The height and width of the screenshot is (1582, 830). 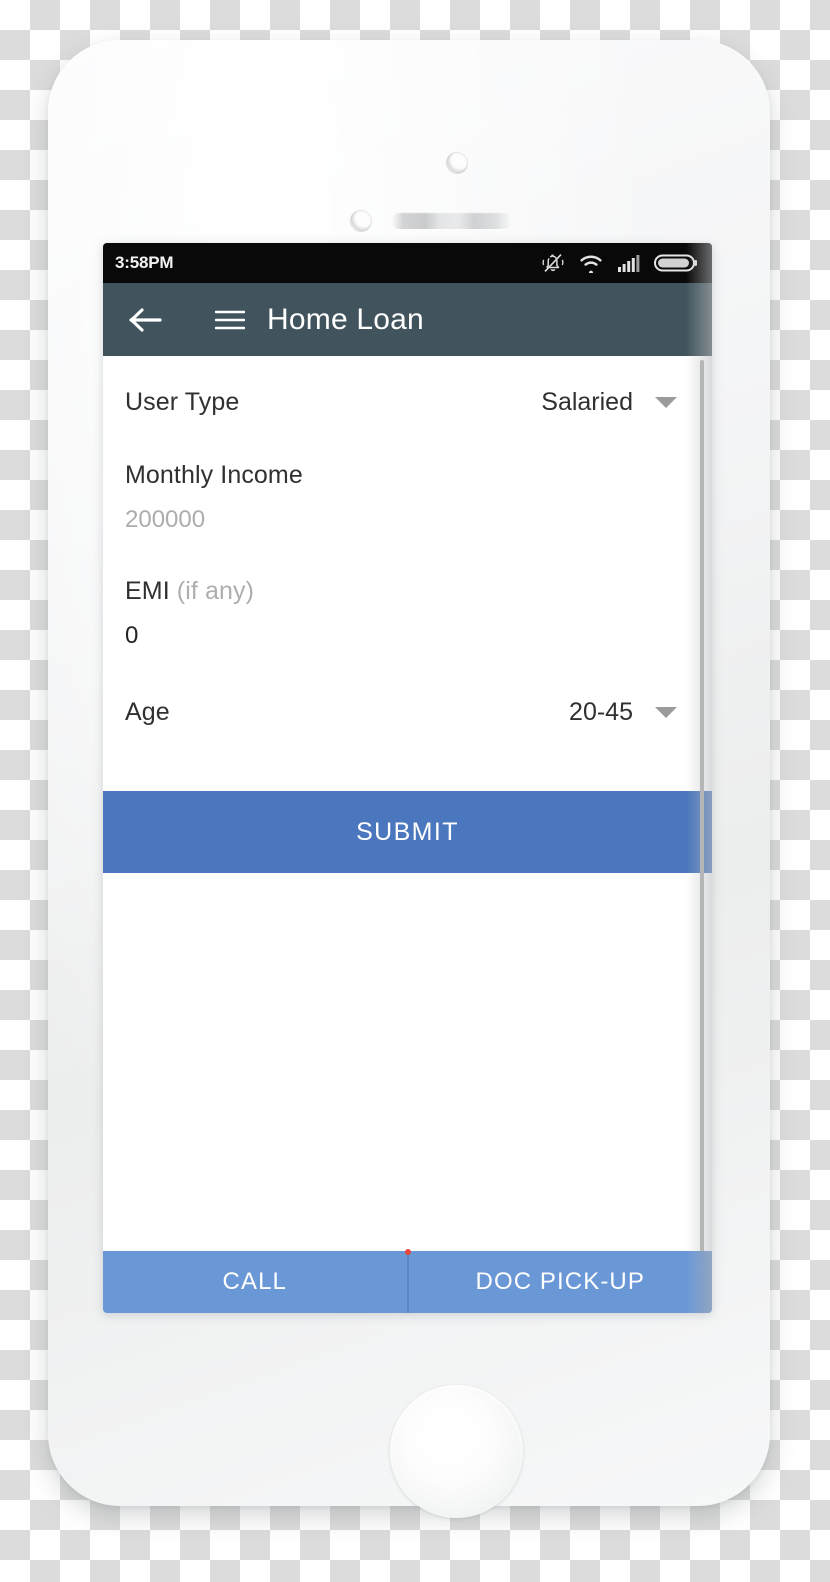 I want to click on battery-icon, so click(x=676, y=263).